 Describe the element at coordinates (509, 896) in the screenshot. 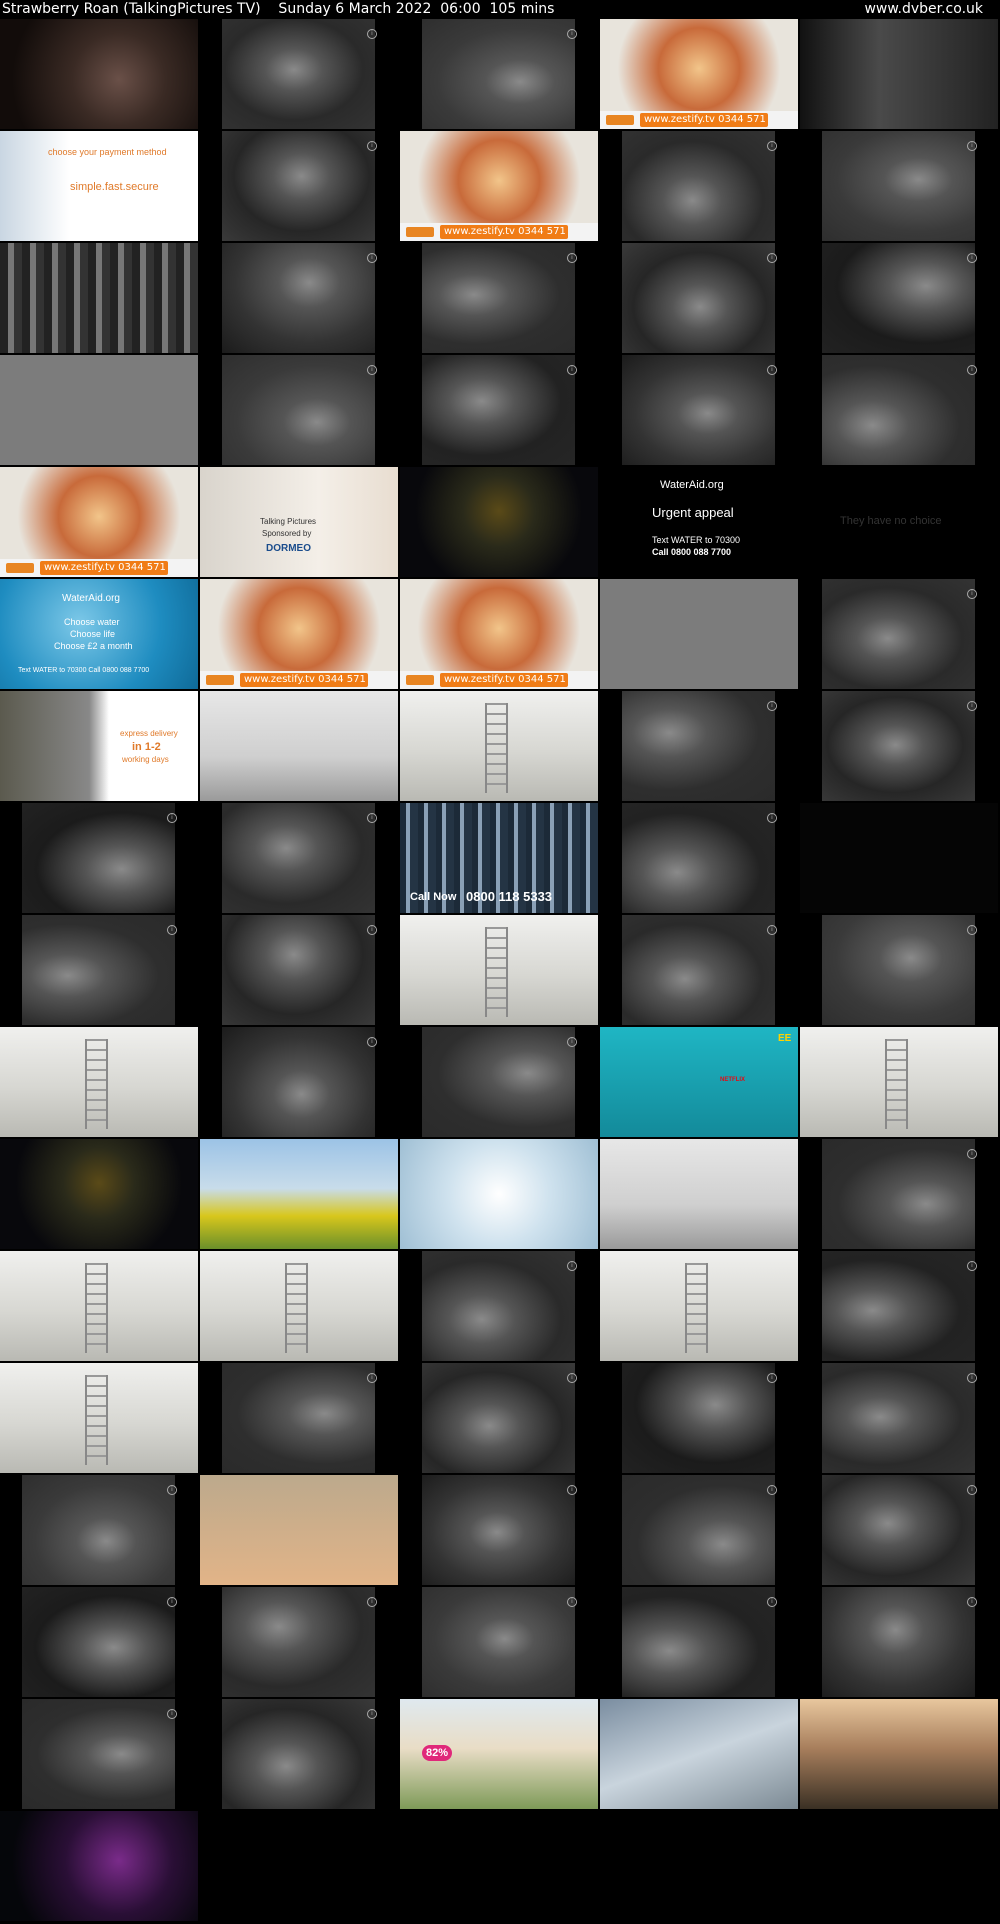

I see `call-number: 0800 118 5333` at that location.